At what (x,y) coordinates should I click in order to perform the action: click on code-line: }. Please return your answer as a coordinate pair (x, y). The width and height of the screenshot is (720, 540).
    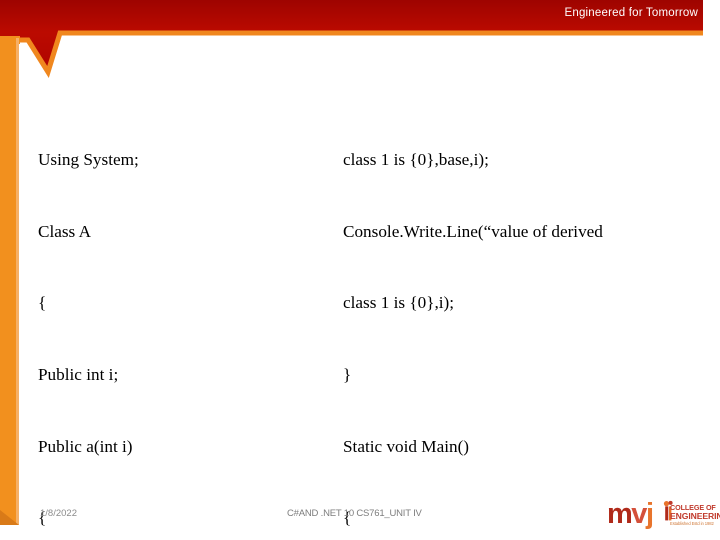
    Looking at the image, I should click on (347, 374).